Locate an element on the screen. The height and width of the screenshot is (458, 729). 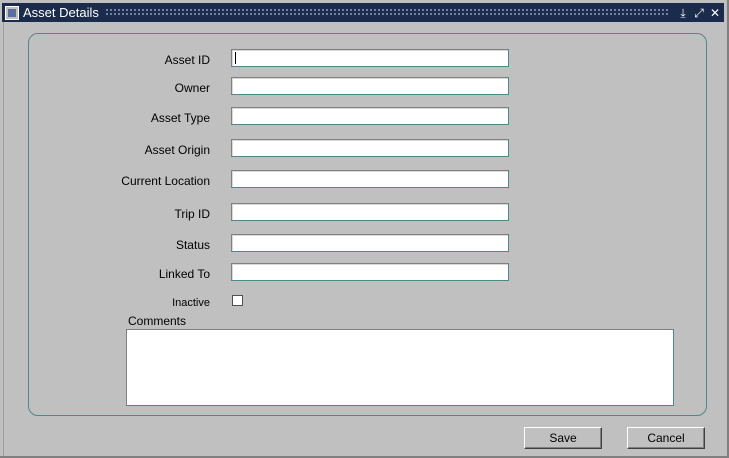
owner-label: Owner is located at coordinates (192, 88).